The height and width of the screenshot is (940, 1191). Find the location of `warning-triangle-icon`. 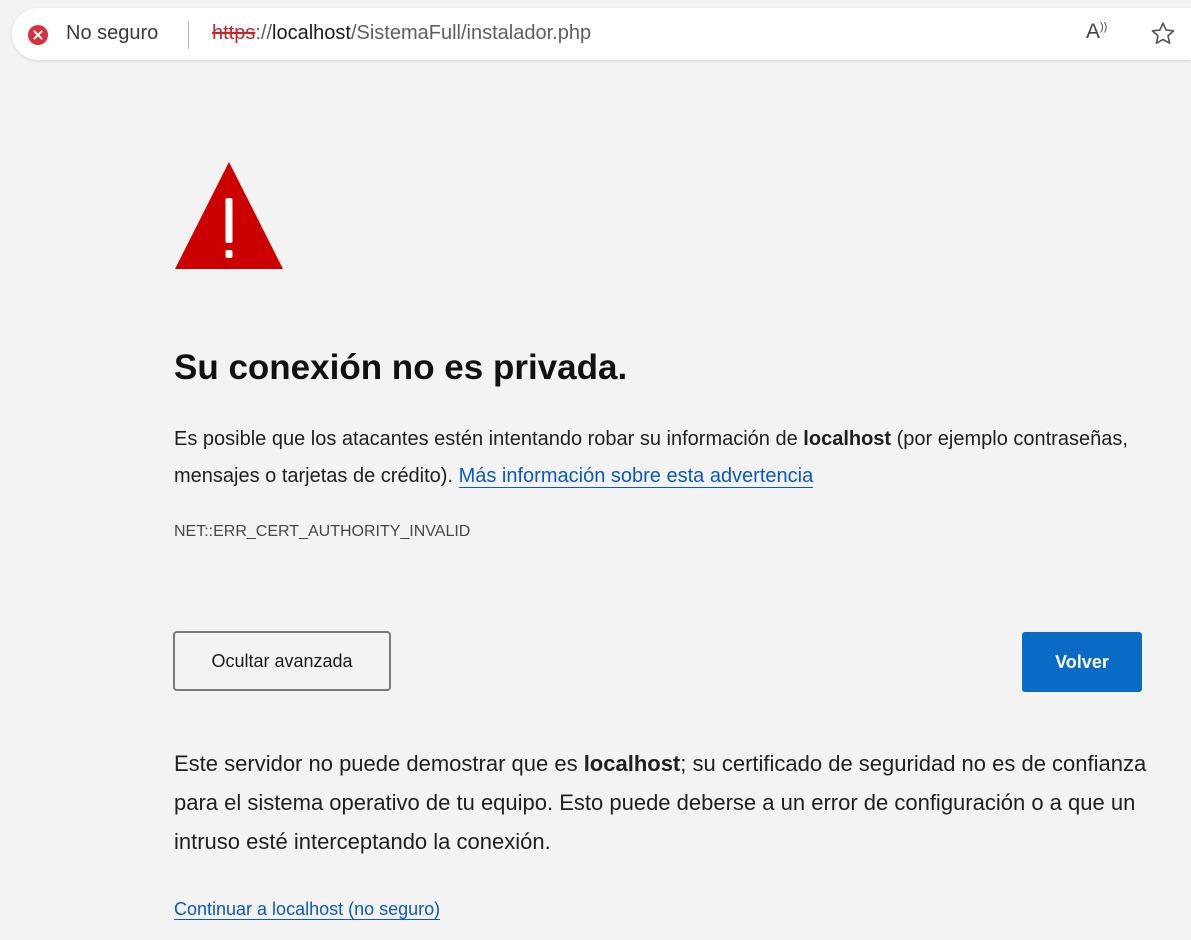

warning-triangle-icon is located at coordinates (229, 215).